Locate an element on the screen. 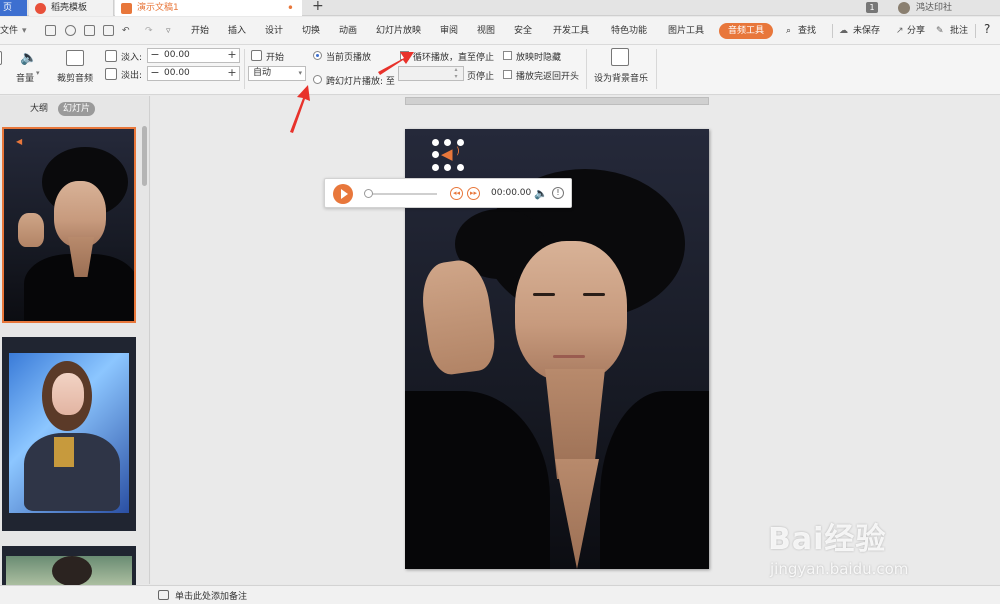  avatar is located at coordinates (904, 8).